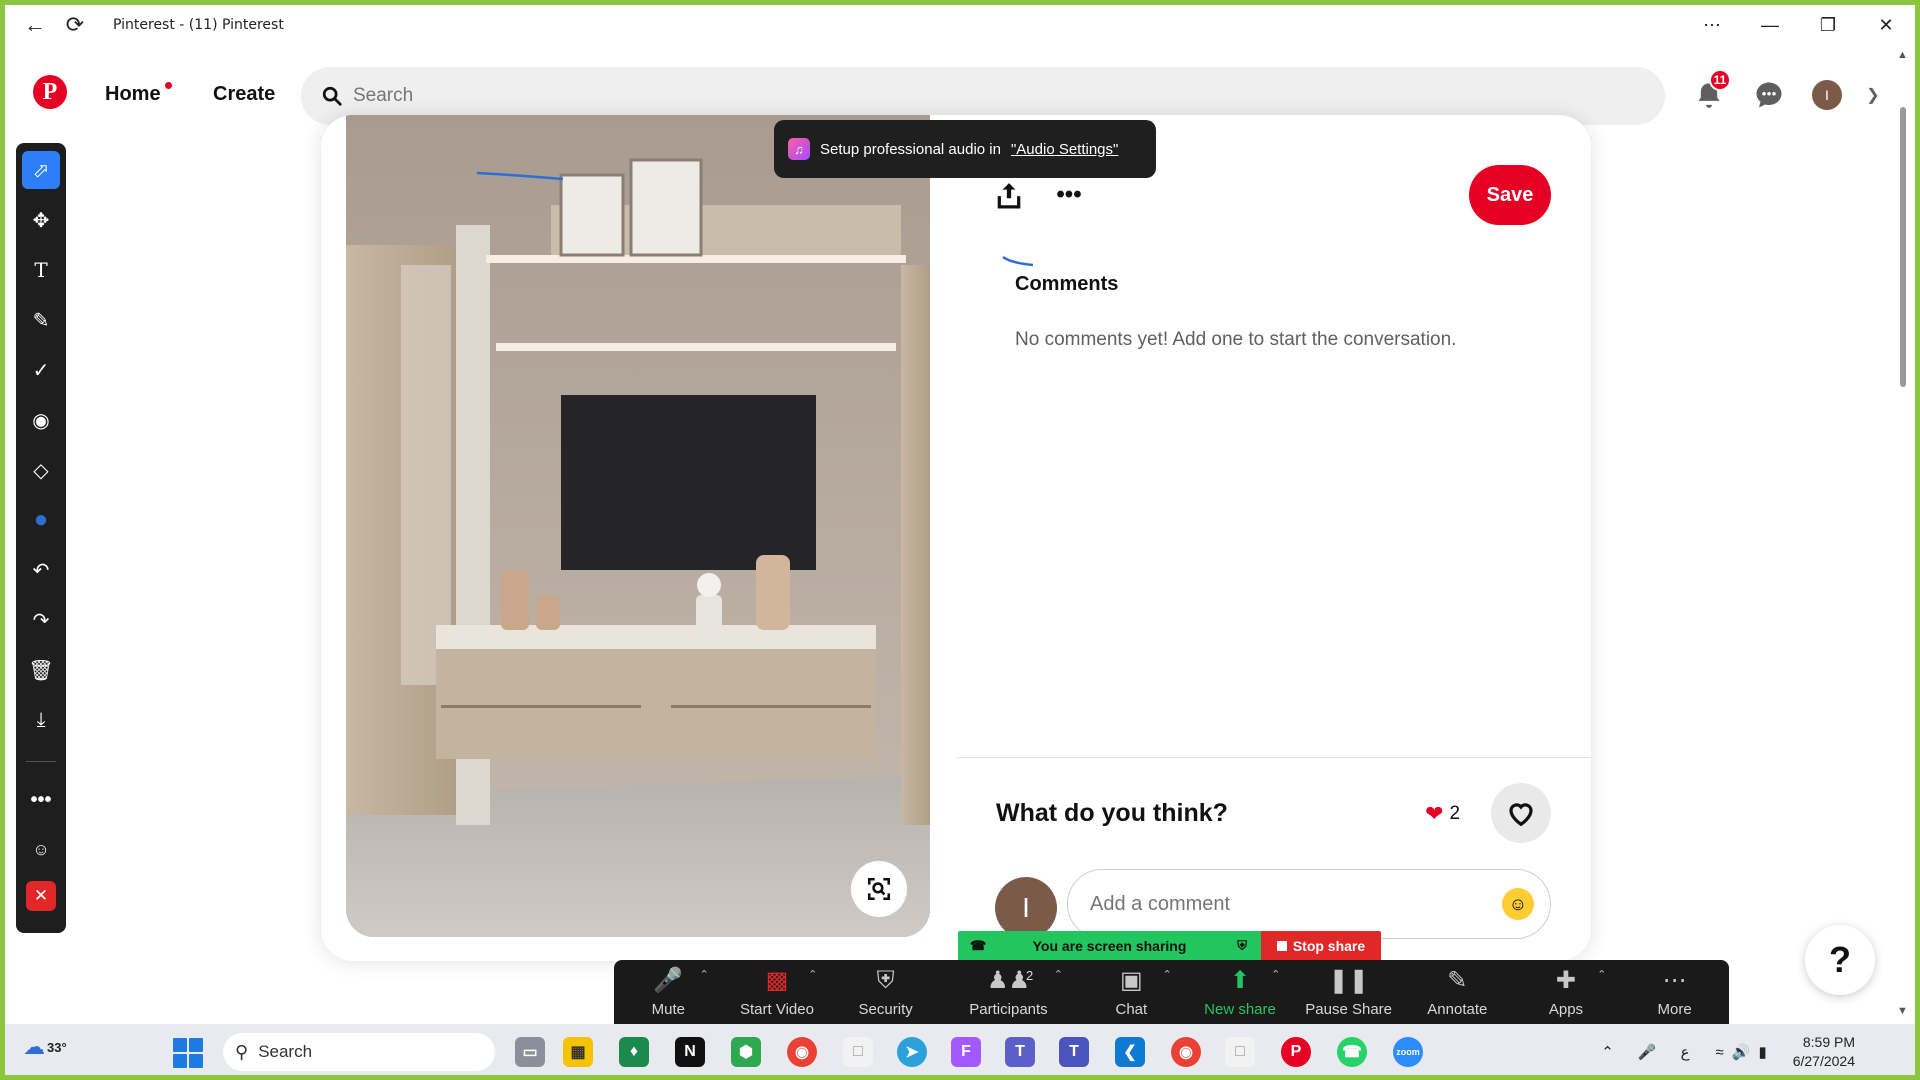 The width and height of the screenshot is (1920, 1080). I want to click on reaction-count: ❤ 2, so click(1442, 814).